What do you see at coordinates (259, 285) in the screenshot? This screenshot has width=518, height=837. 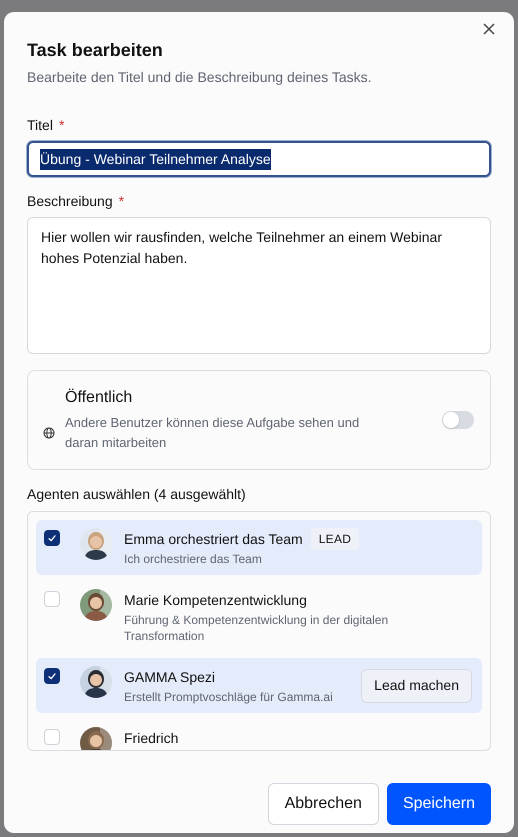 I see `textarea-field: Hier wollen wir rausfinden, welche Teilnehmer an einem Webinar hohes Potenzial haben.` at bounding box center [259, 285].